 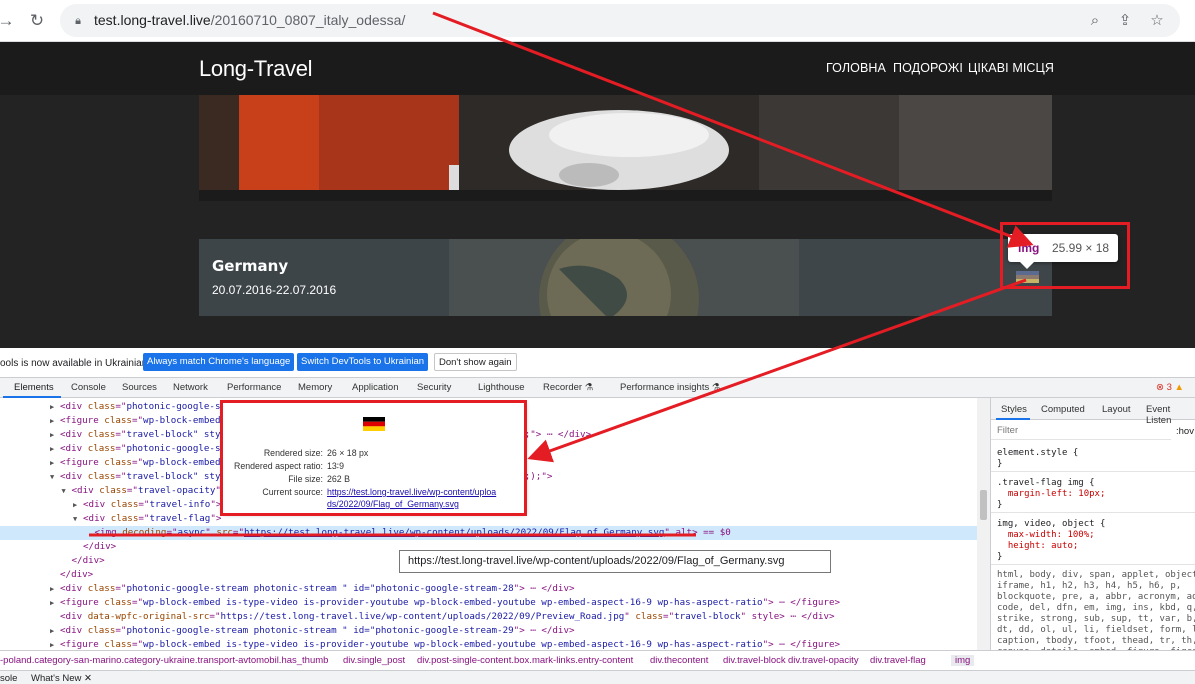 I want to click on tab-console: Console, so click(x=88, y=387).